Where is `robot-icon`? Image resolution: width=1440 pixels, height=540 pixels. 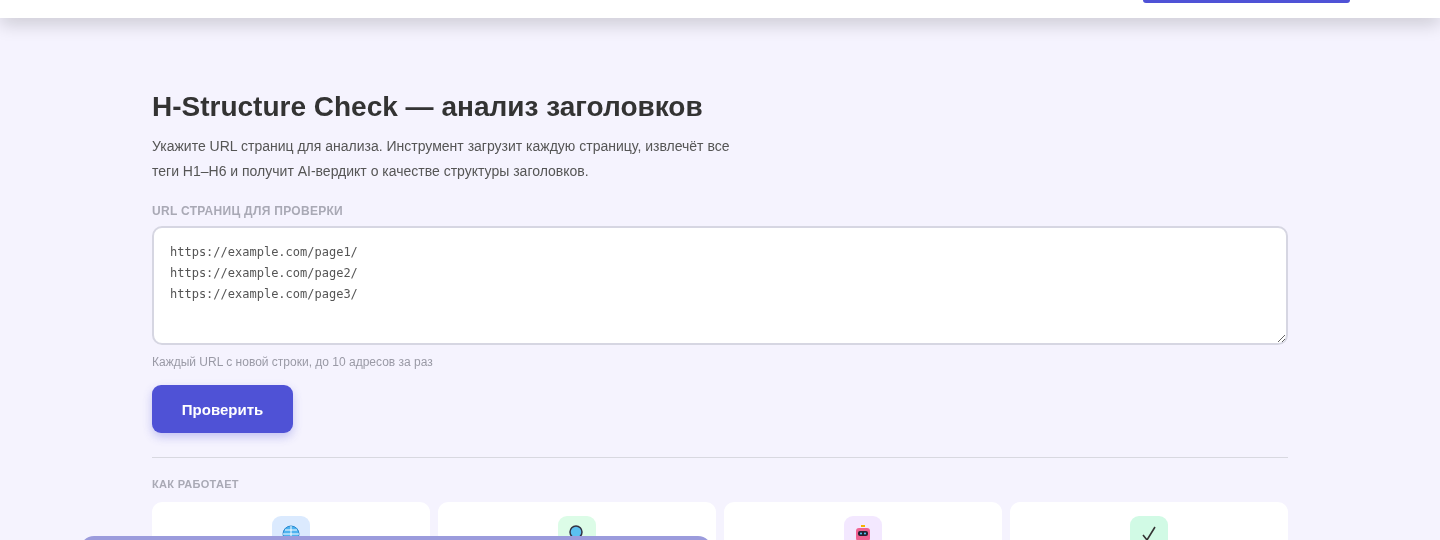
robot-icon is located at coordinates (863, 532).